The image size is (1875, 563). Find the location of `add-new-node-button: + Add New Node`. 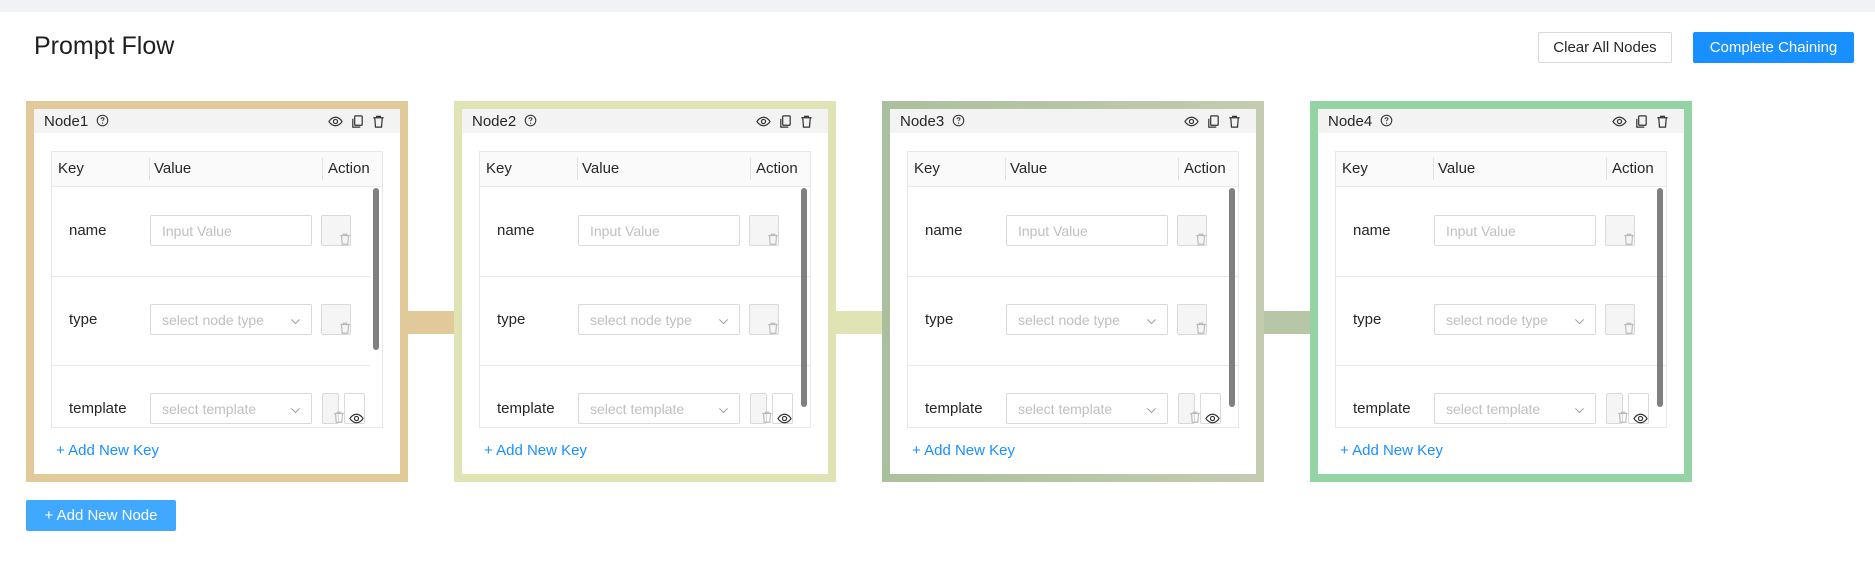

add-new-node-button: + Add New Node is located at coordinates (101, 515).